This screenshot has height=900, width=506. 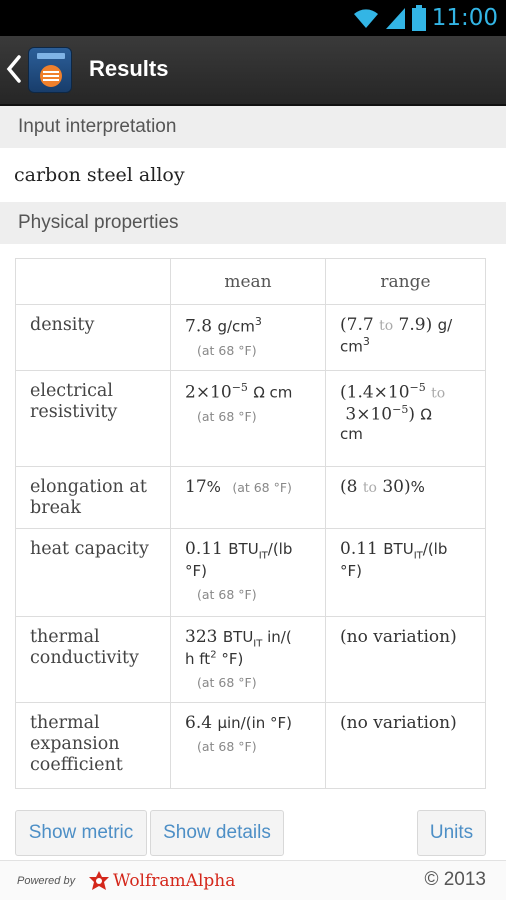 What do you see at coordinates (93, 572) in the screenshot?
I see `row-label: heat capacity` at bounding box center [93, 572].